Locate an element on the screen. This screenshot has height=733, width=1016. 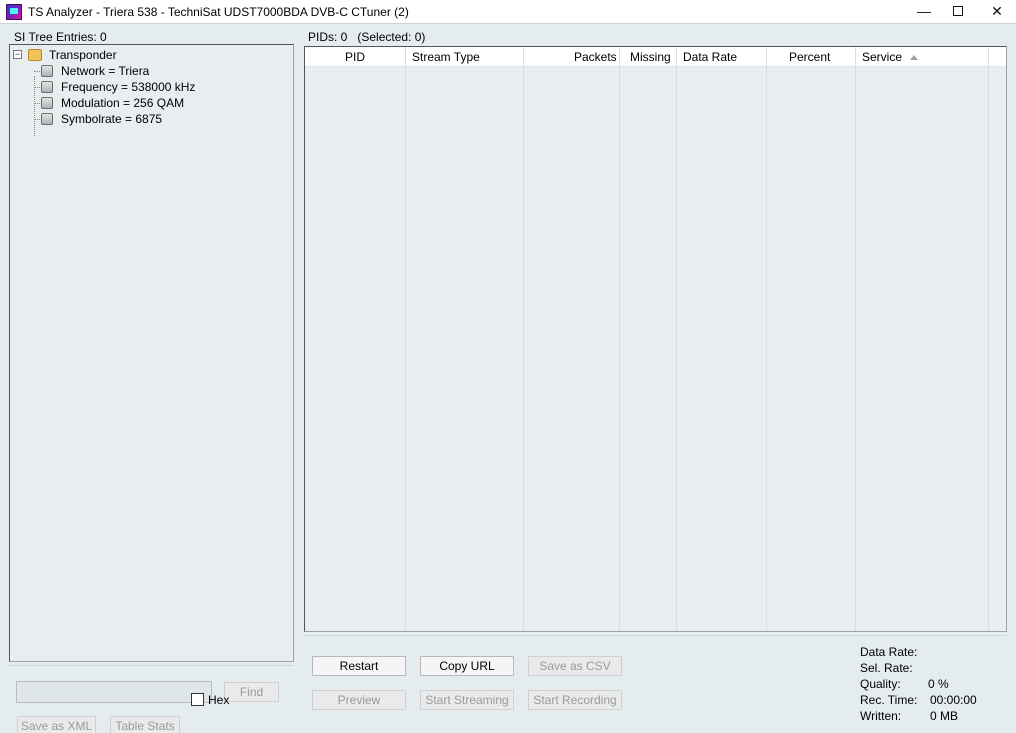
maximize-icon is located at coordinates (958, 11).